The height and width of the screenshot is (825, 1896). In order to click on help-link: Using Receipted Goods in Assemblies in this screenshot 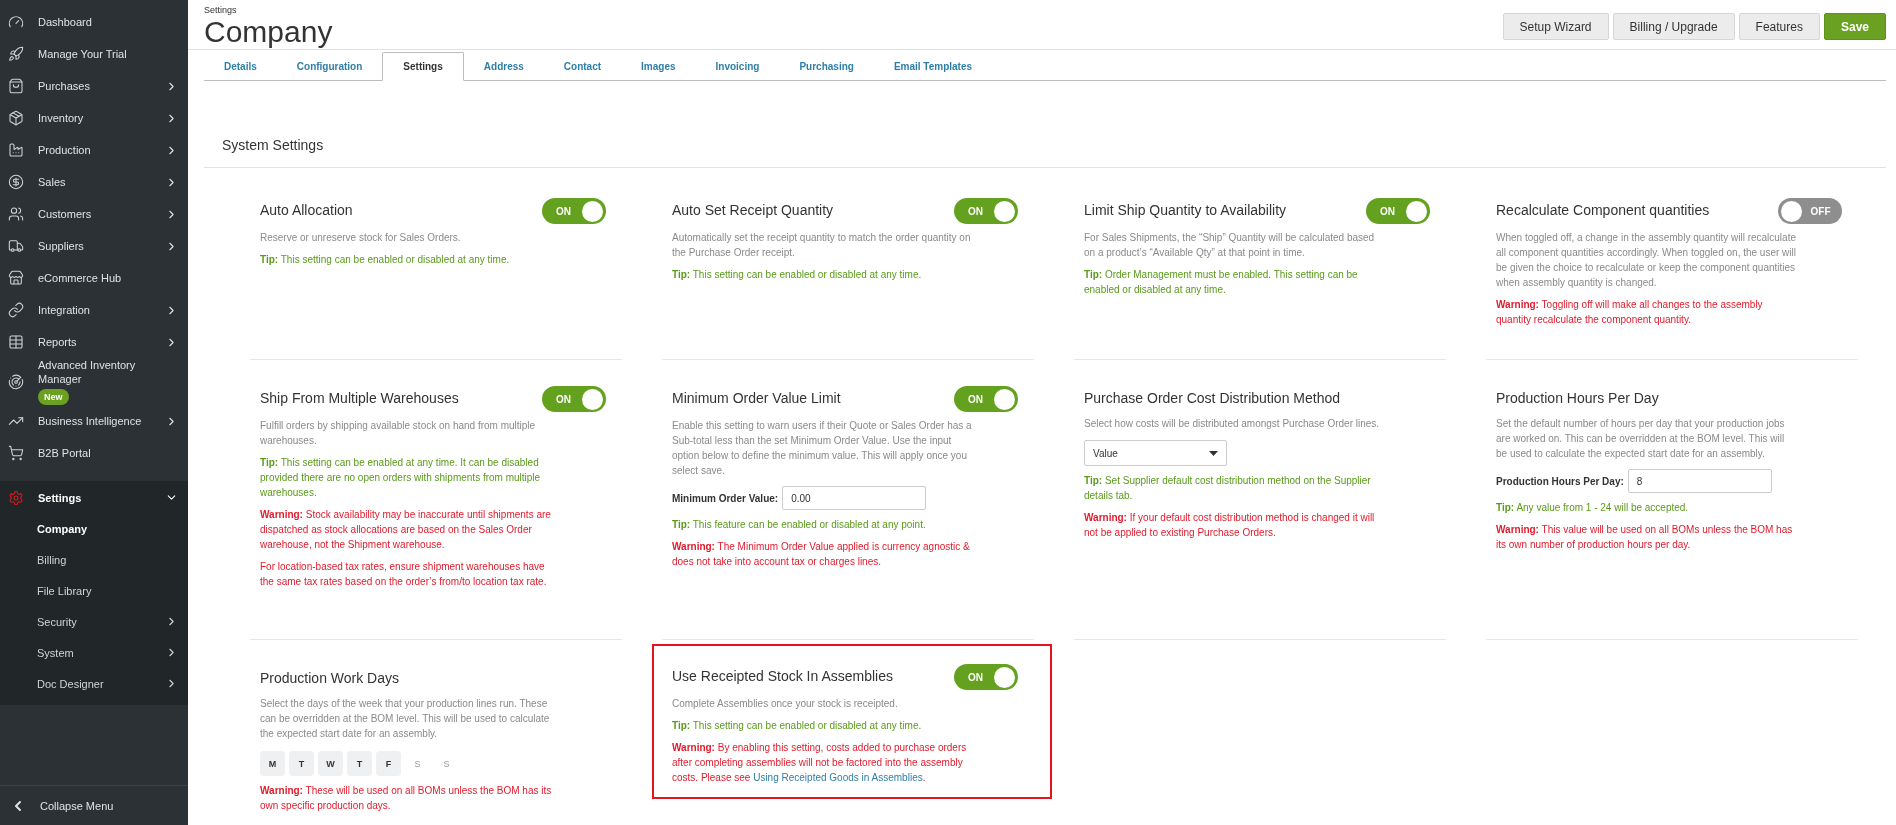, I will do `click(838, 777)`.